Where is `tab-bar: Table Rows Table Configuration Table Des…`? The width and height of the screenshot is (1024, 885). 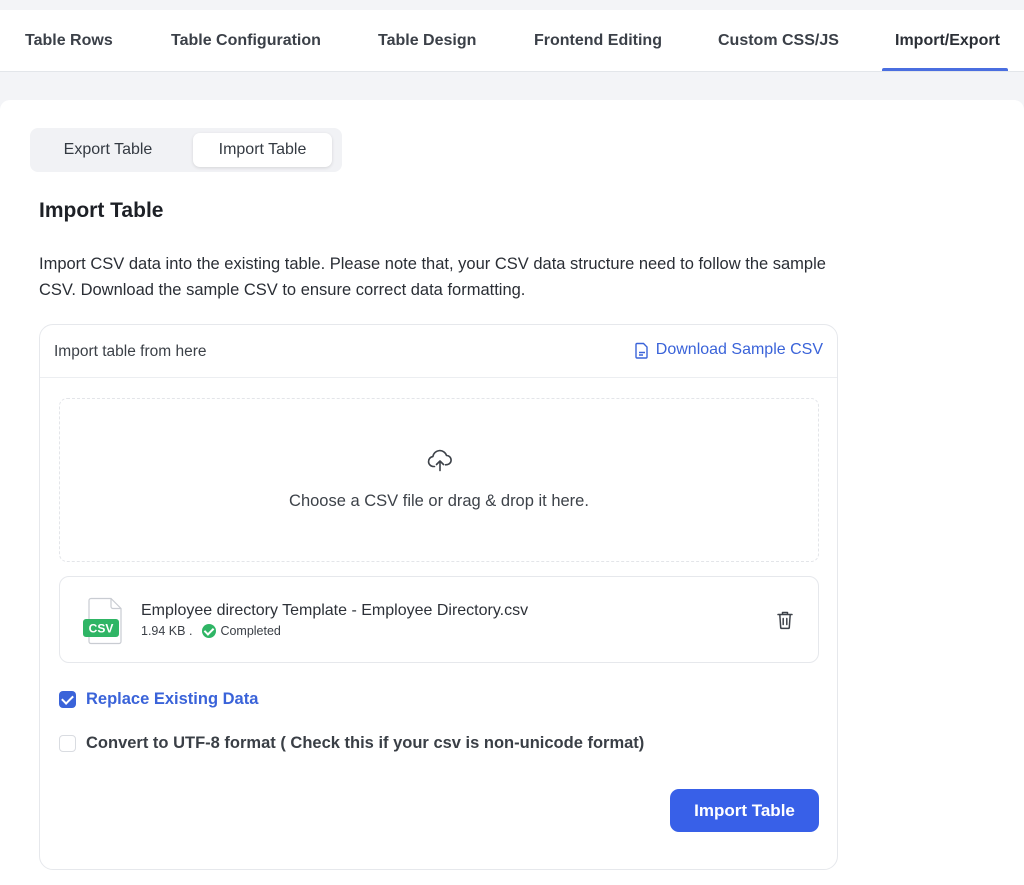 tab-bar: Table Rows Table Configuration Table Des… is located at coordinates (512, 41).